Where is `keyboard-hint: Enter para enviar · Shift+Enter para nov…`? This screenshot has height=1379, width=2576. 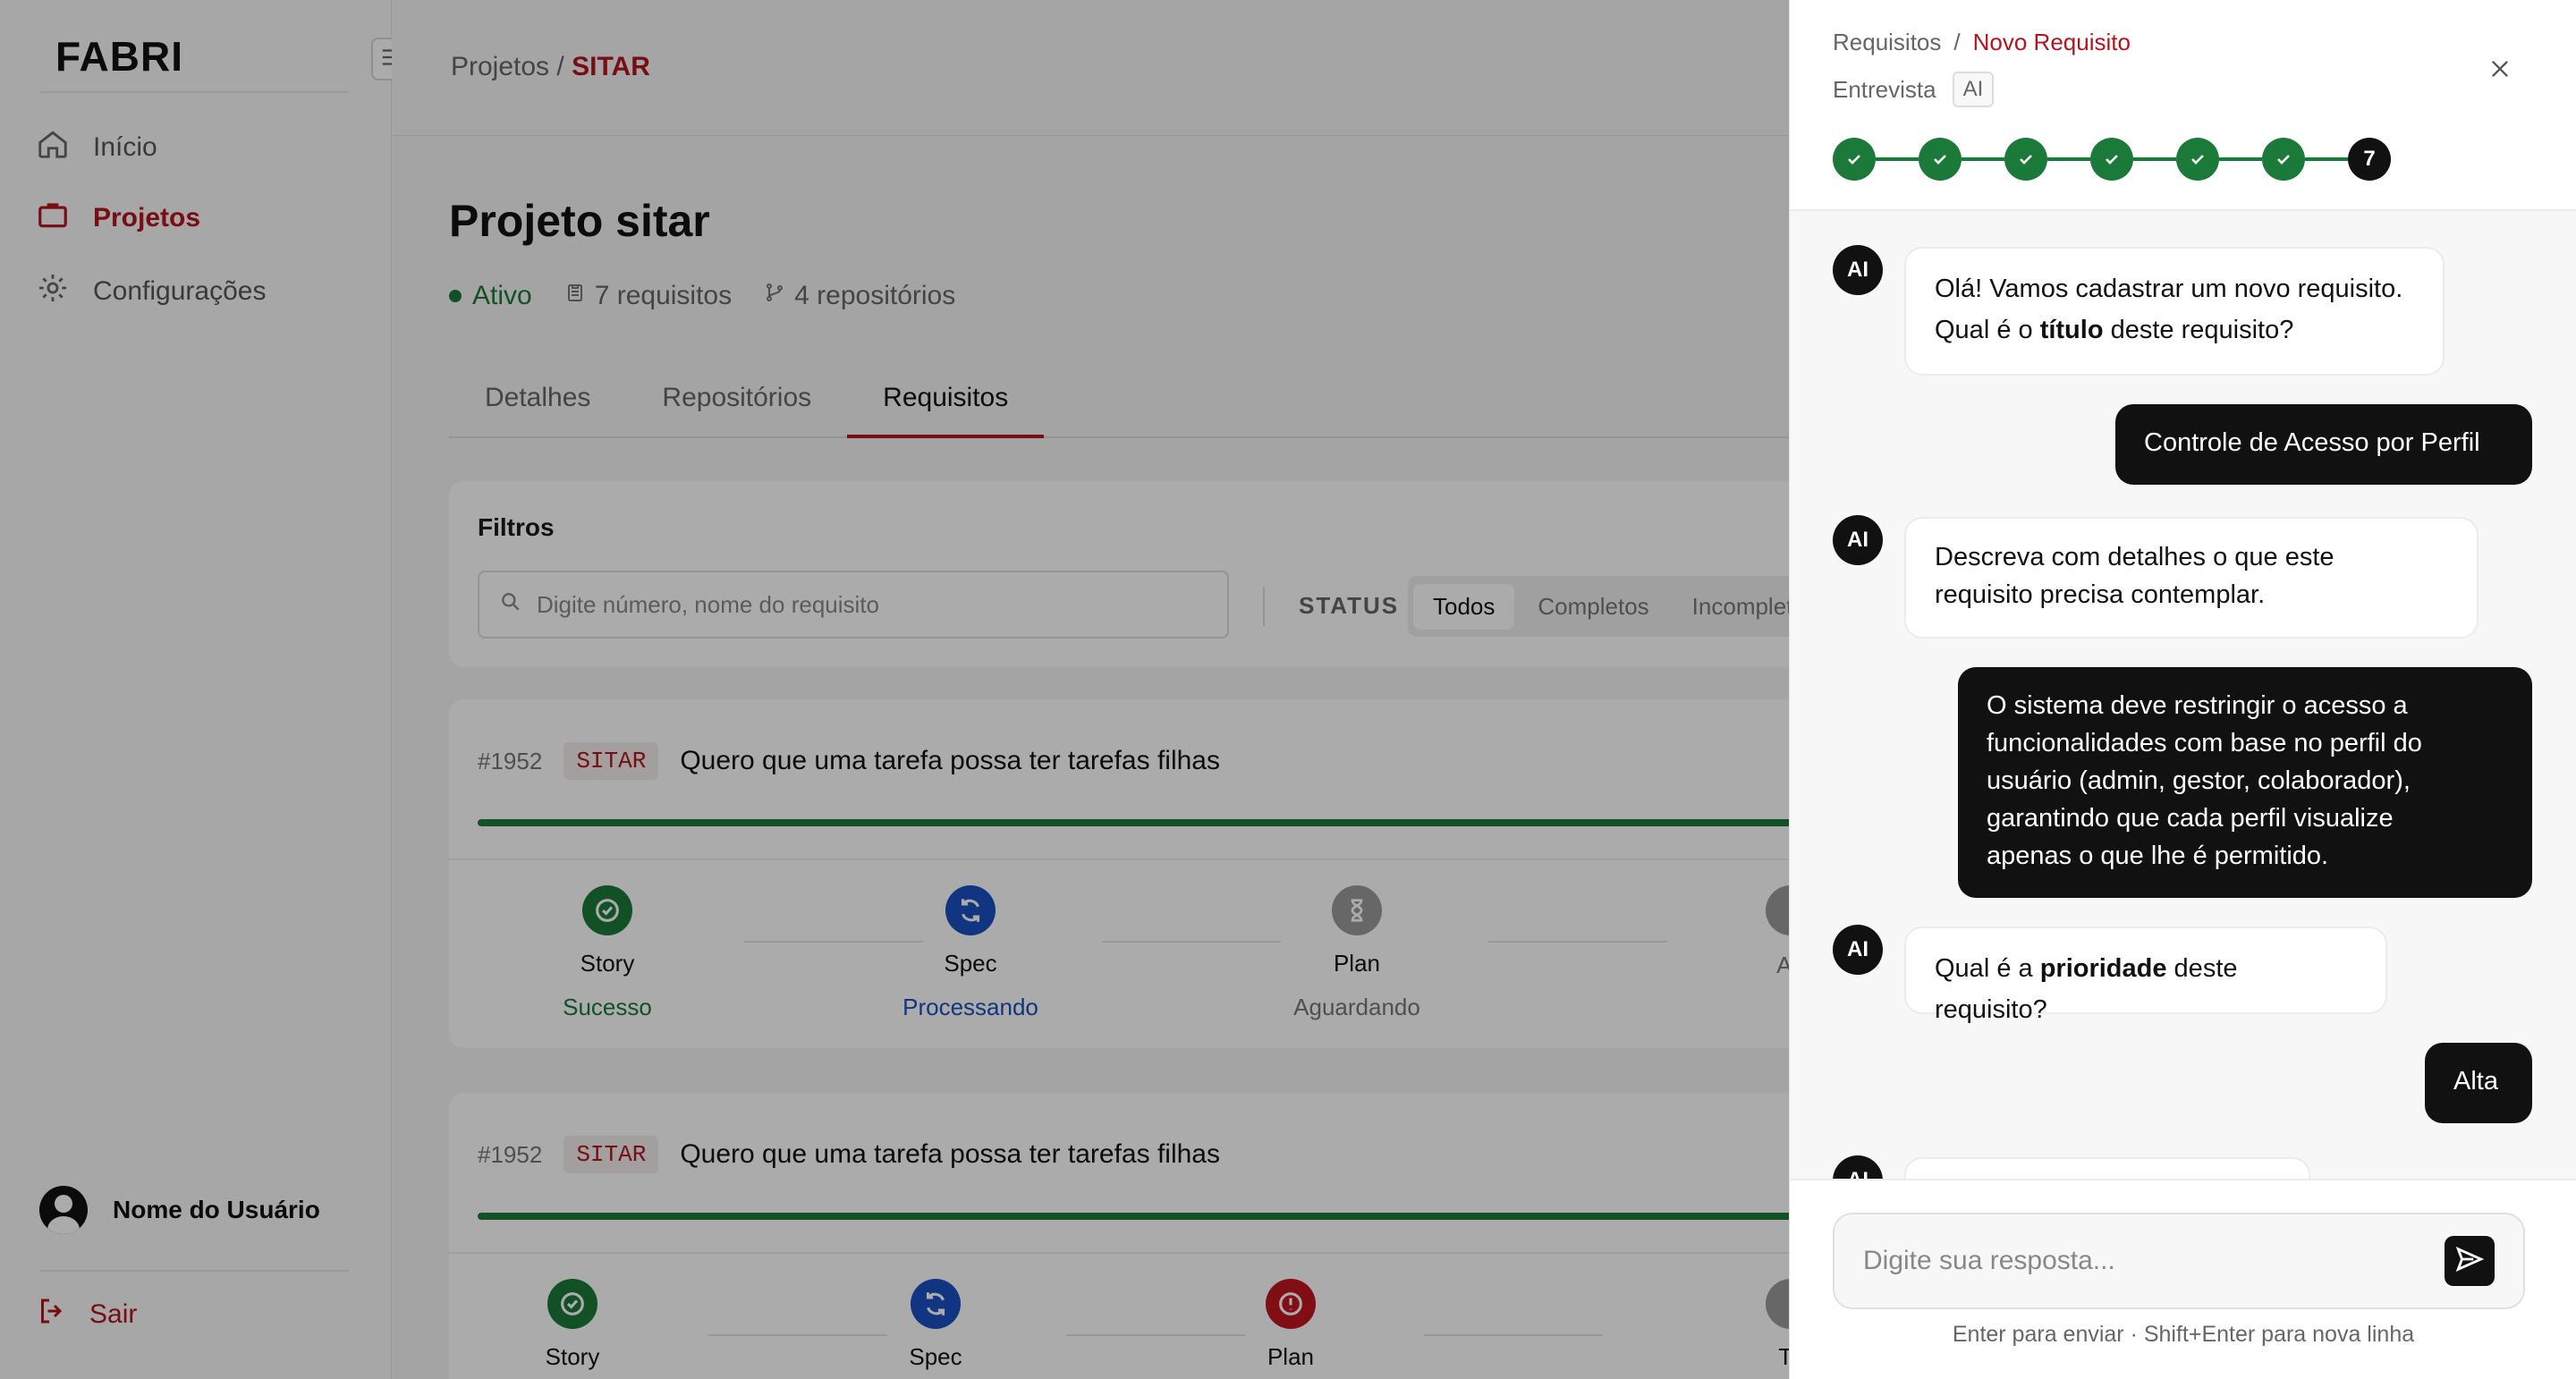 keyboard-hint: Enter para enviar · Shift+Enter para nov… is located at coordinates (2183, 1334).